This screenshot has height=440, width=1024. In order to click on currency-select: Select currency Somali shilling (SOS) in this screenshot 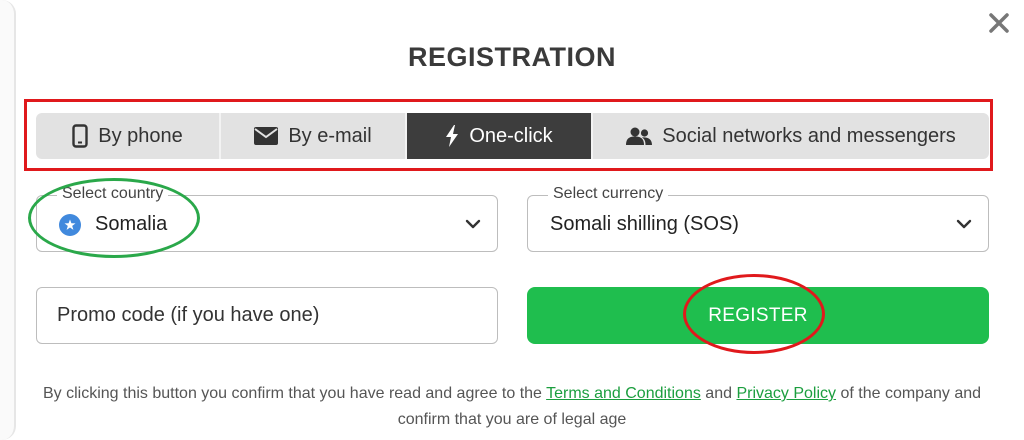, I will do `click(758, 218)`.